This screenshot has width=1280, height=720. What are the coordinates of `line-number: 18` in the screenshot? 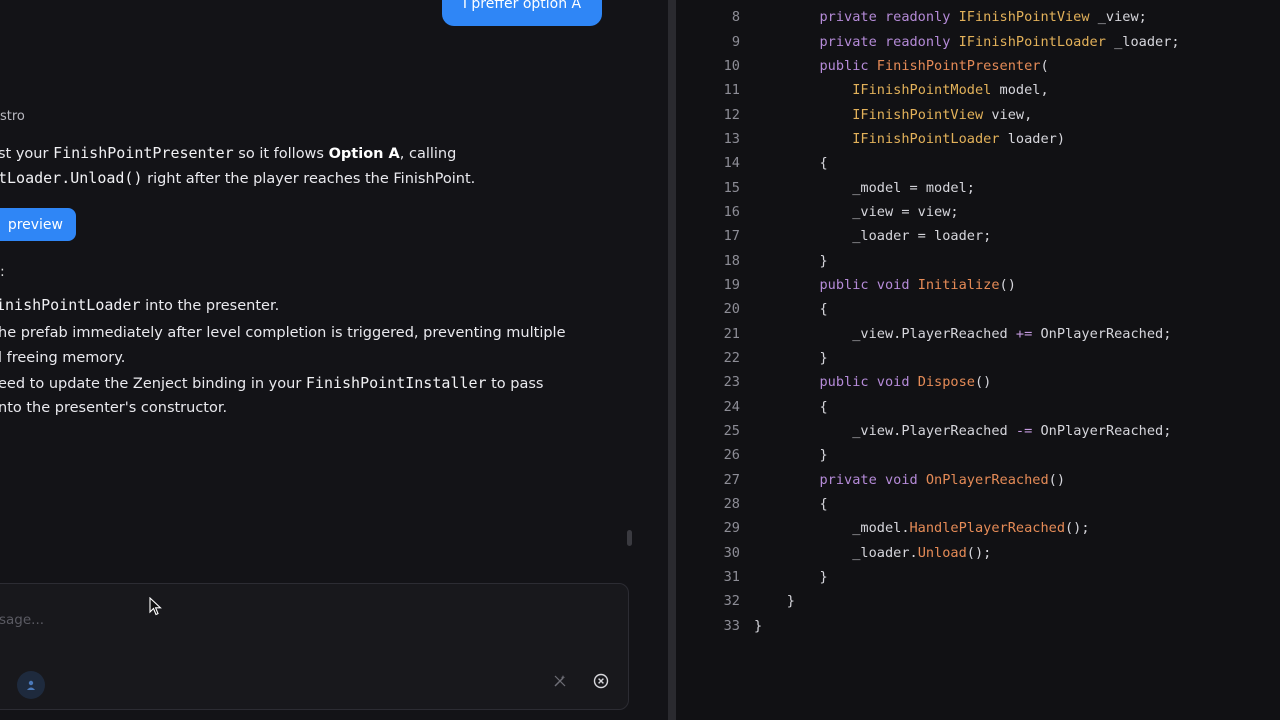 It's located at (731, 260).